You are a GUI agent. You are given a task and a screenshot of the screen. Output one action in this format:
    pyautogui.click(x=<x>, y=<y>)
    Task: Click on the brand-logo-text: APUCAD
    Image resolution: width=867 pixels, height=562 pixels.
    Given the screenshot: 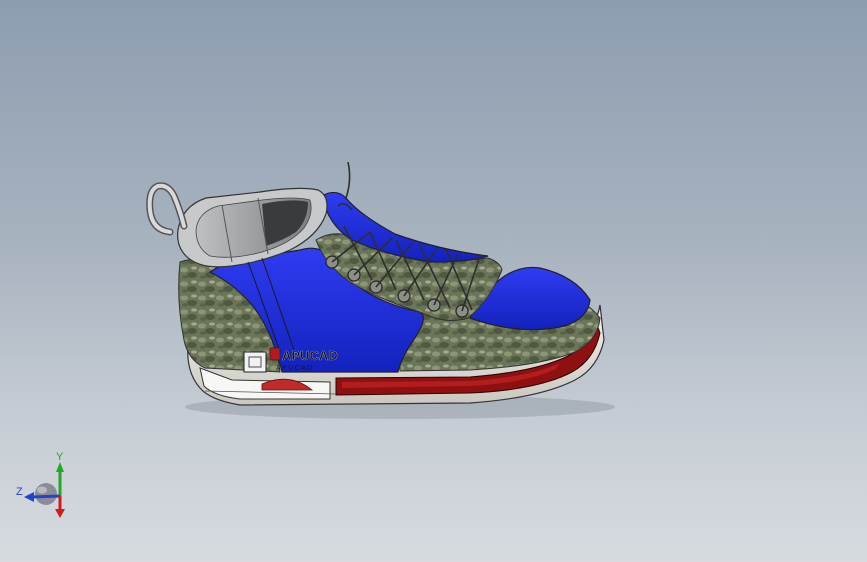 What is the action you would take?
    pyautogui.click(x=310, y=355)
    